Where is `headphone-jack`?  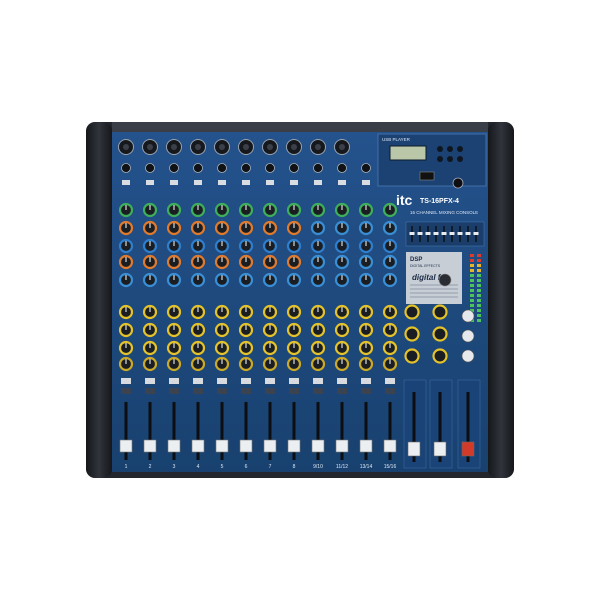
headphone-jack is located at coordinates (458, 183).